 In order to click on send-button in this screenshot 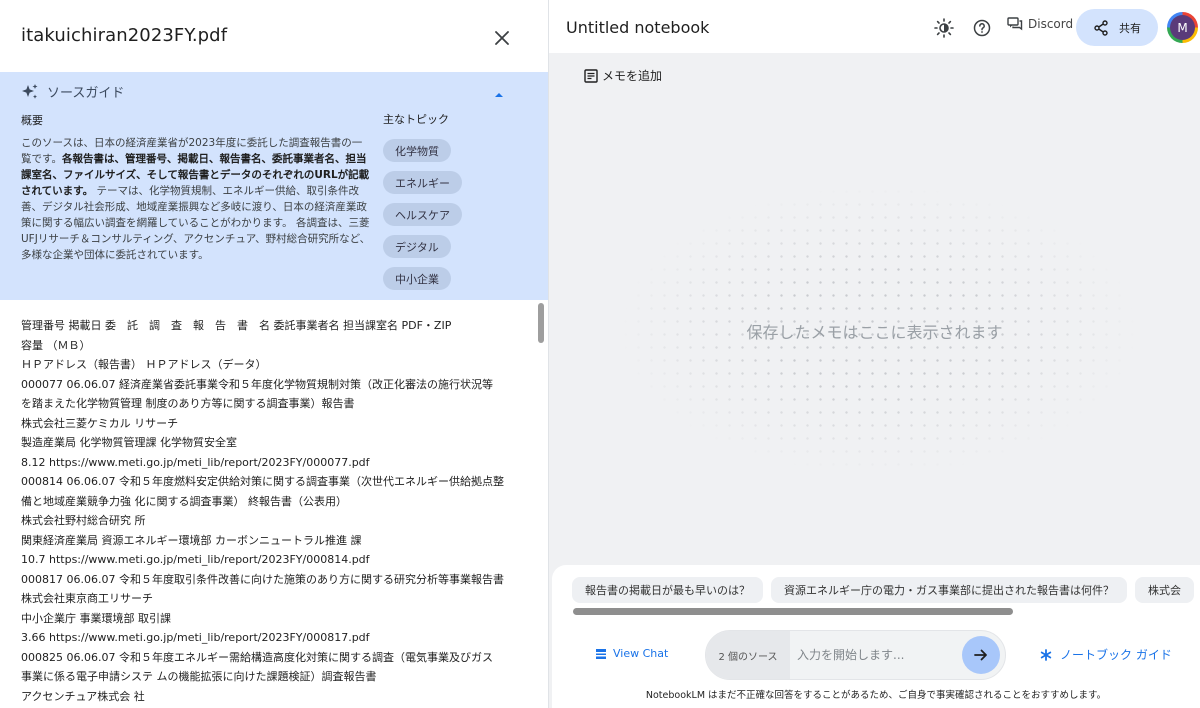, I will do `click(981, 655)`.